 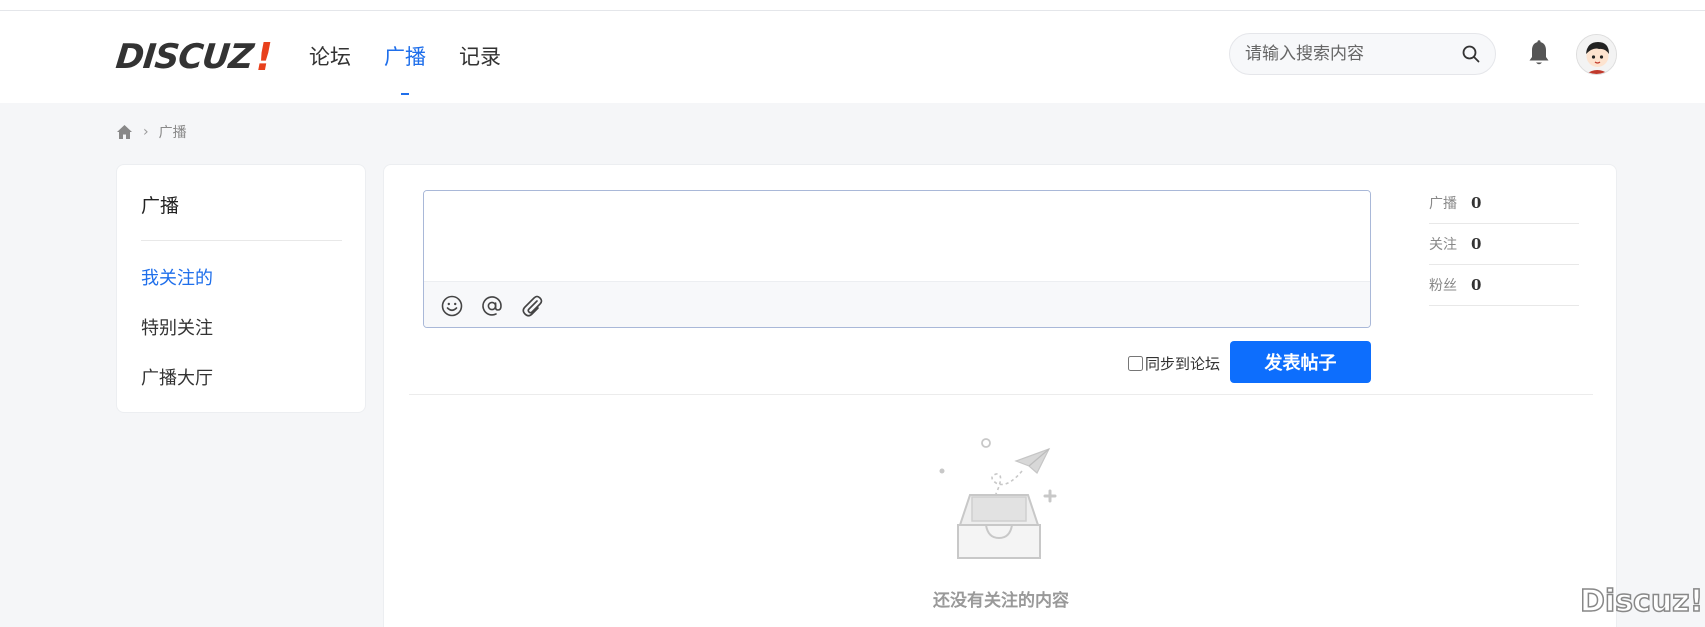 I want to click on logo-mark: !, so click(x=264, y=57).